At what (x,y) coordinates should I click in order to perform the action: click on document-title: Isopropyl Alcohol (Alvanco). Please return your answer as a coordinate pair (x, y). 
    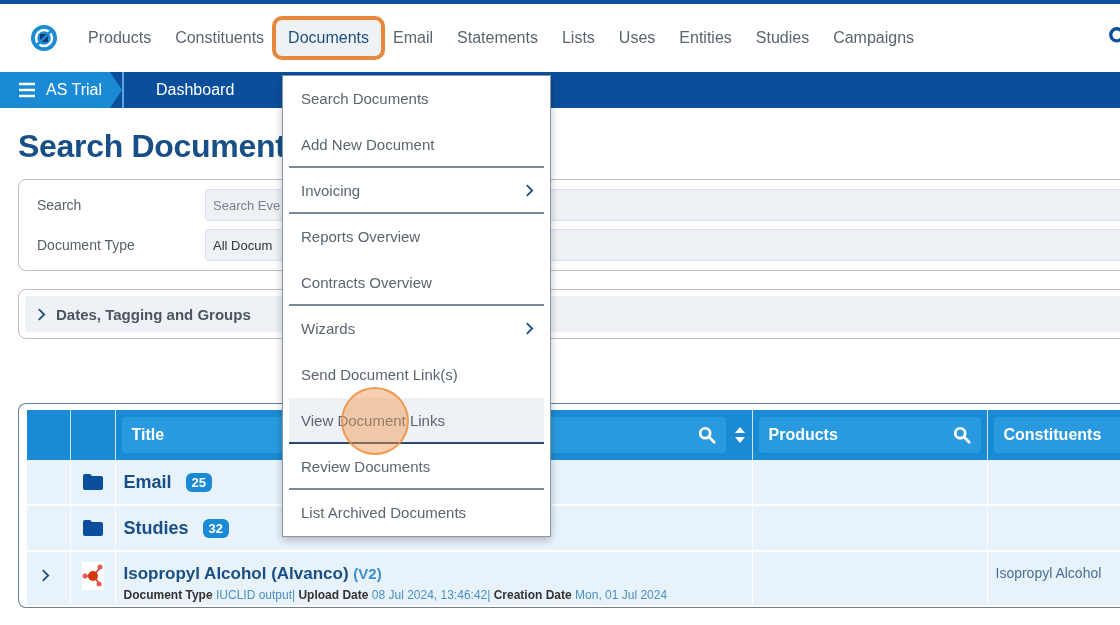
    Looking at the image, I should click on (236, 573).